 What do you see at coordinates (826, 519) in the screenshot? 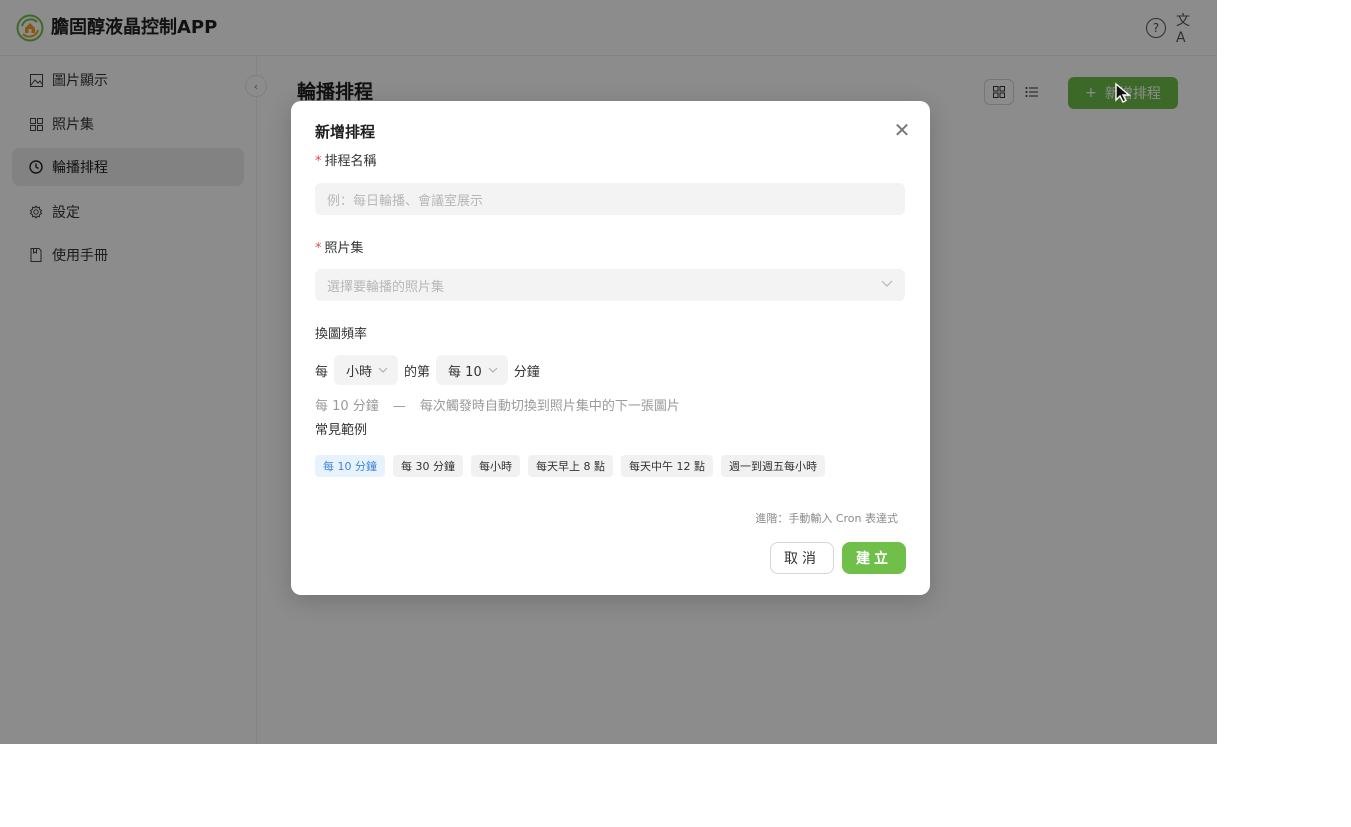
I see `advanced-cron-link: 進階：手動輸入 Cron 表達式` at bounding box center [826, 519].